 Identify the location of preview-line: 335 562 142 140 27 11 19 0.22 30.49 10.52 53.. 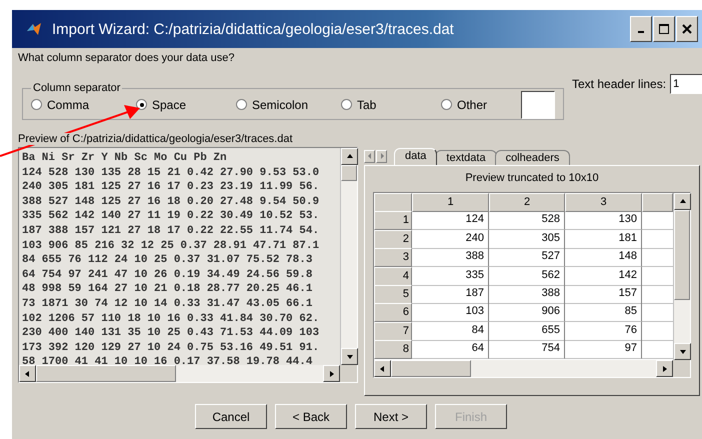
(171, 216).